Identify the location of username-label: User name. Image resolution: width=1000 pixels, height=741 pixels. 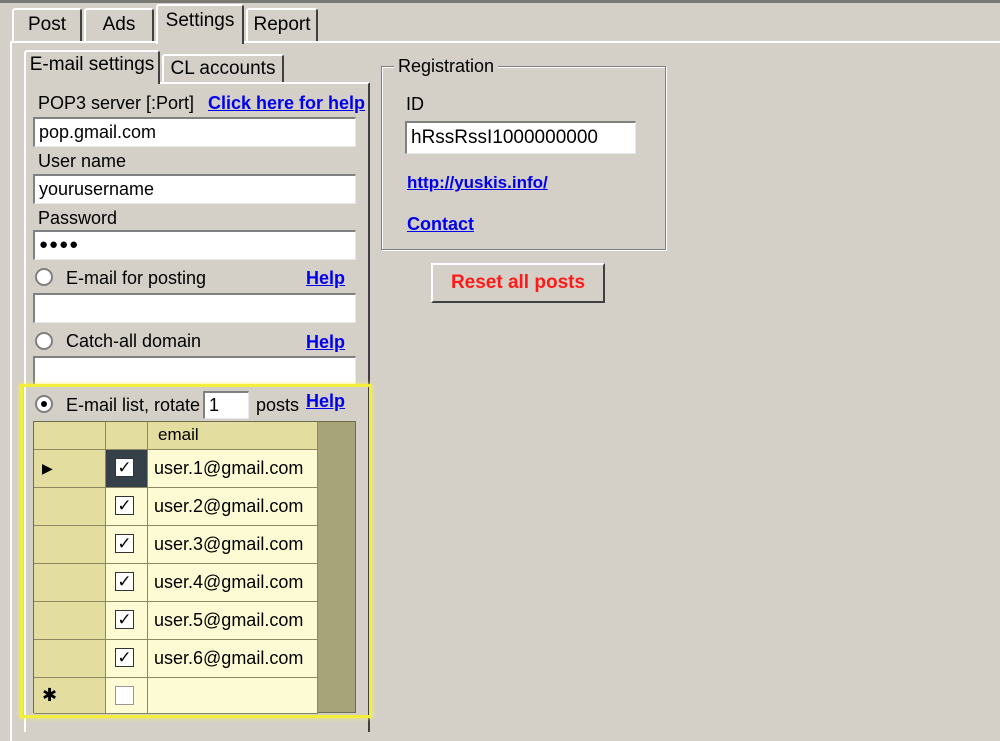
(82, 161).